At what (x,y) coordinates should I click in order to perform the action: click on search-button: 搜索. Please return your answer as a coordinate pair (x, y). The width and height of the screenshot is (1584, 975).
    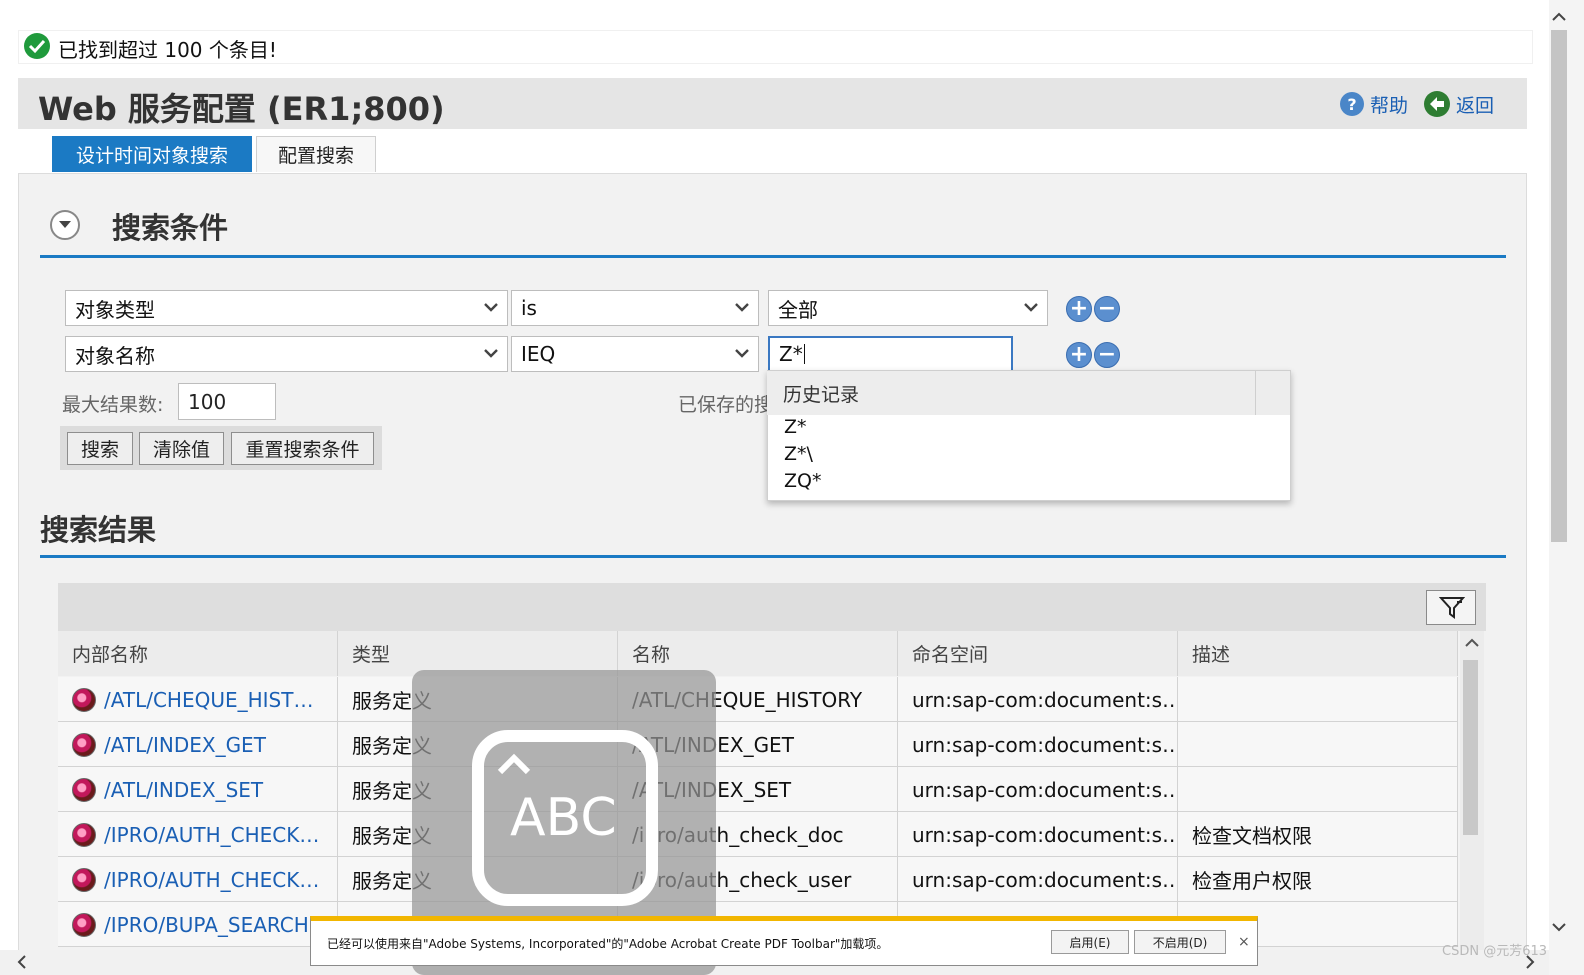
    Looking at the image, I should click on (100, 448).